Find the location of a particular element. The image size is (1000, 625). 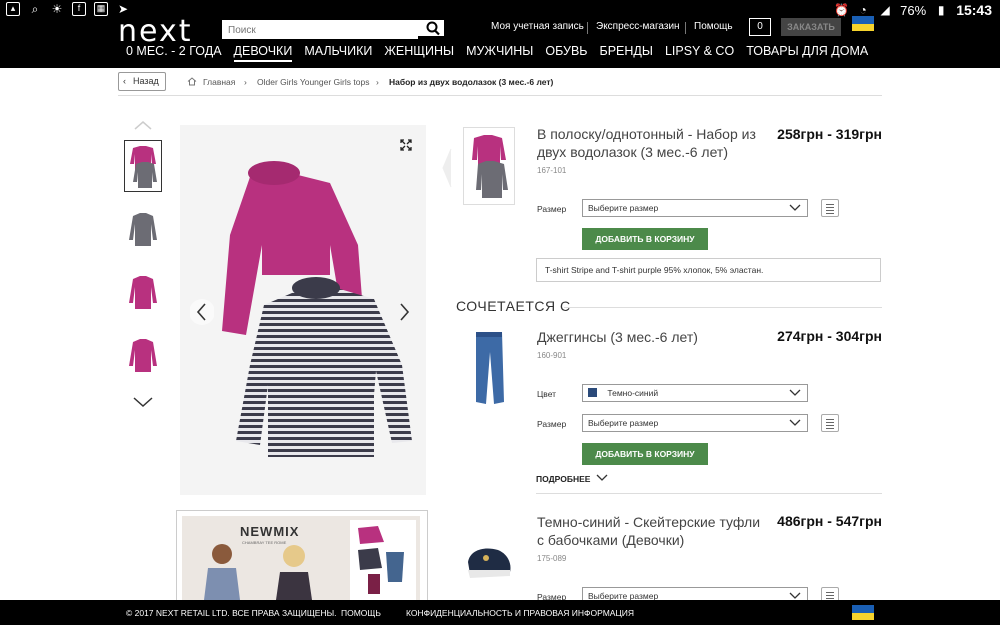

more-details-link: ПОДРОБНЕЕ is located at coordinates (572, 479).